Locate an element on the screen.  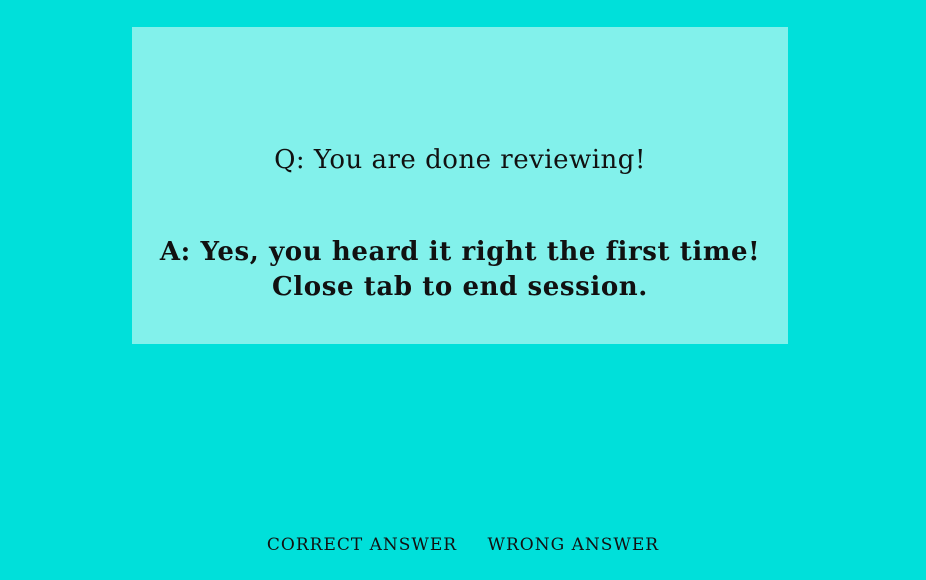
correct-answer-button: CORRECT ANSWER is located at coordinates (362, 545).